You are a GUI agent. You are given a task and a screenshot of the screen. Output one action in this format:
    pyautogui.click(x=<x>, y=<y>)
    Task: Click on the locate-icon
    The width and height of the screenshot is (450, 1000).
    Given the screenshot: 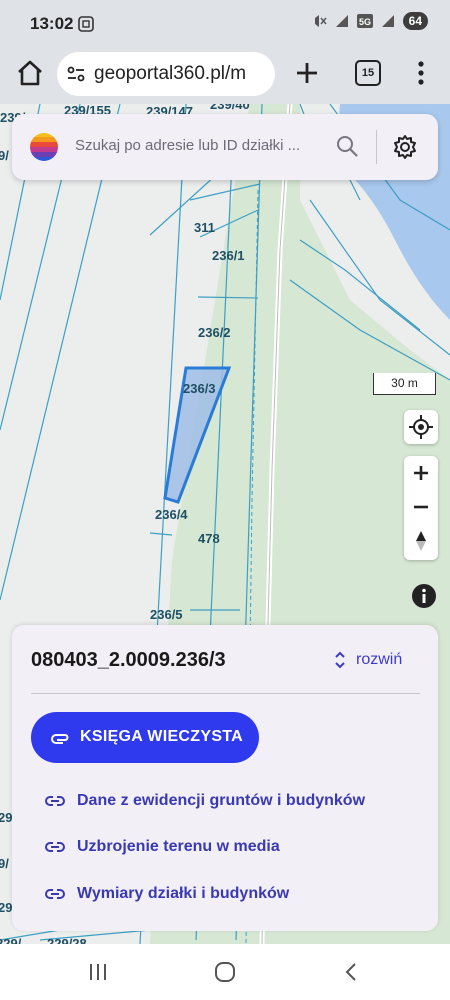 What is the action you would take?
    pyautogui.click(x=421, y=427)
    